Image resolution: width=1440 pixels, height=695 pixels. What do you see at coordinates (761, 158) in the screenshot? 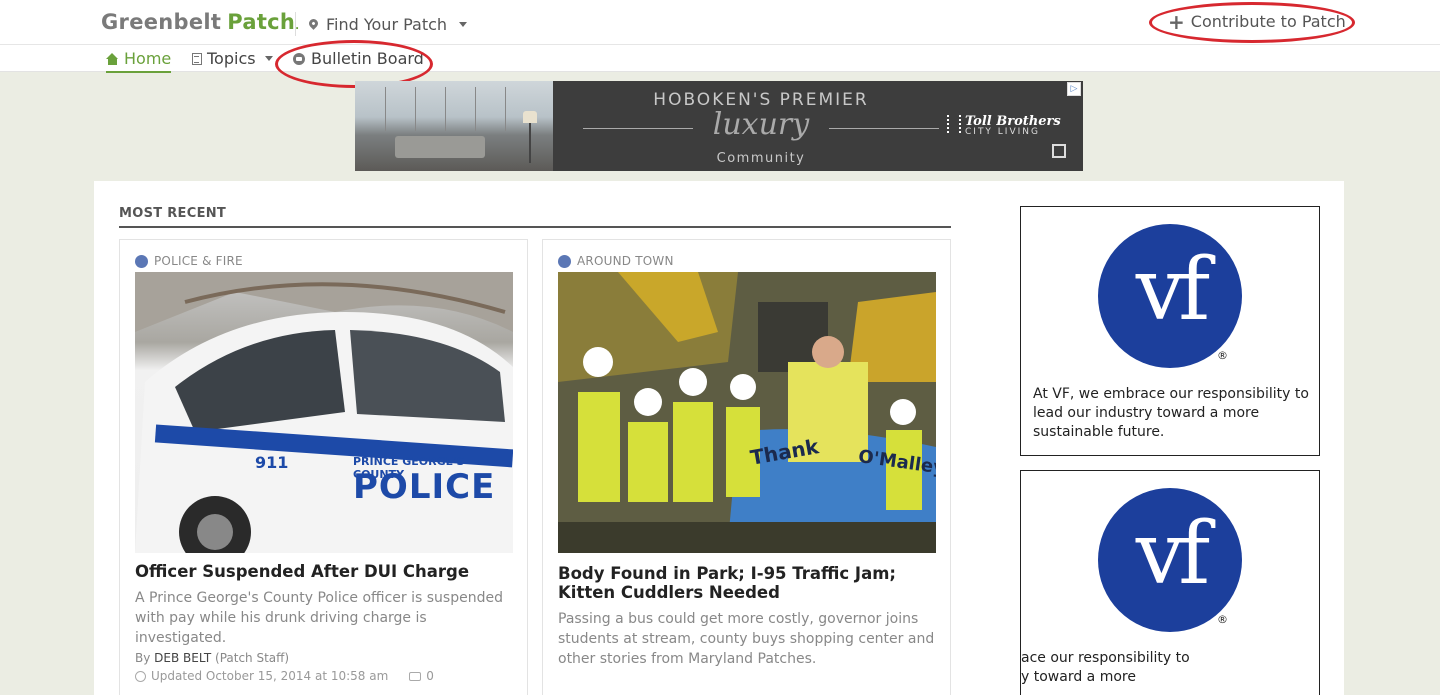
I see `ad-subtext: Community` at bounding box center [761, 158].